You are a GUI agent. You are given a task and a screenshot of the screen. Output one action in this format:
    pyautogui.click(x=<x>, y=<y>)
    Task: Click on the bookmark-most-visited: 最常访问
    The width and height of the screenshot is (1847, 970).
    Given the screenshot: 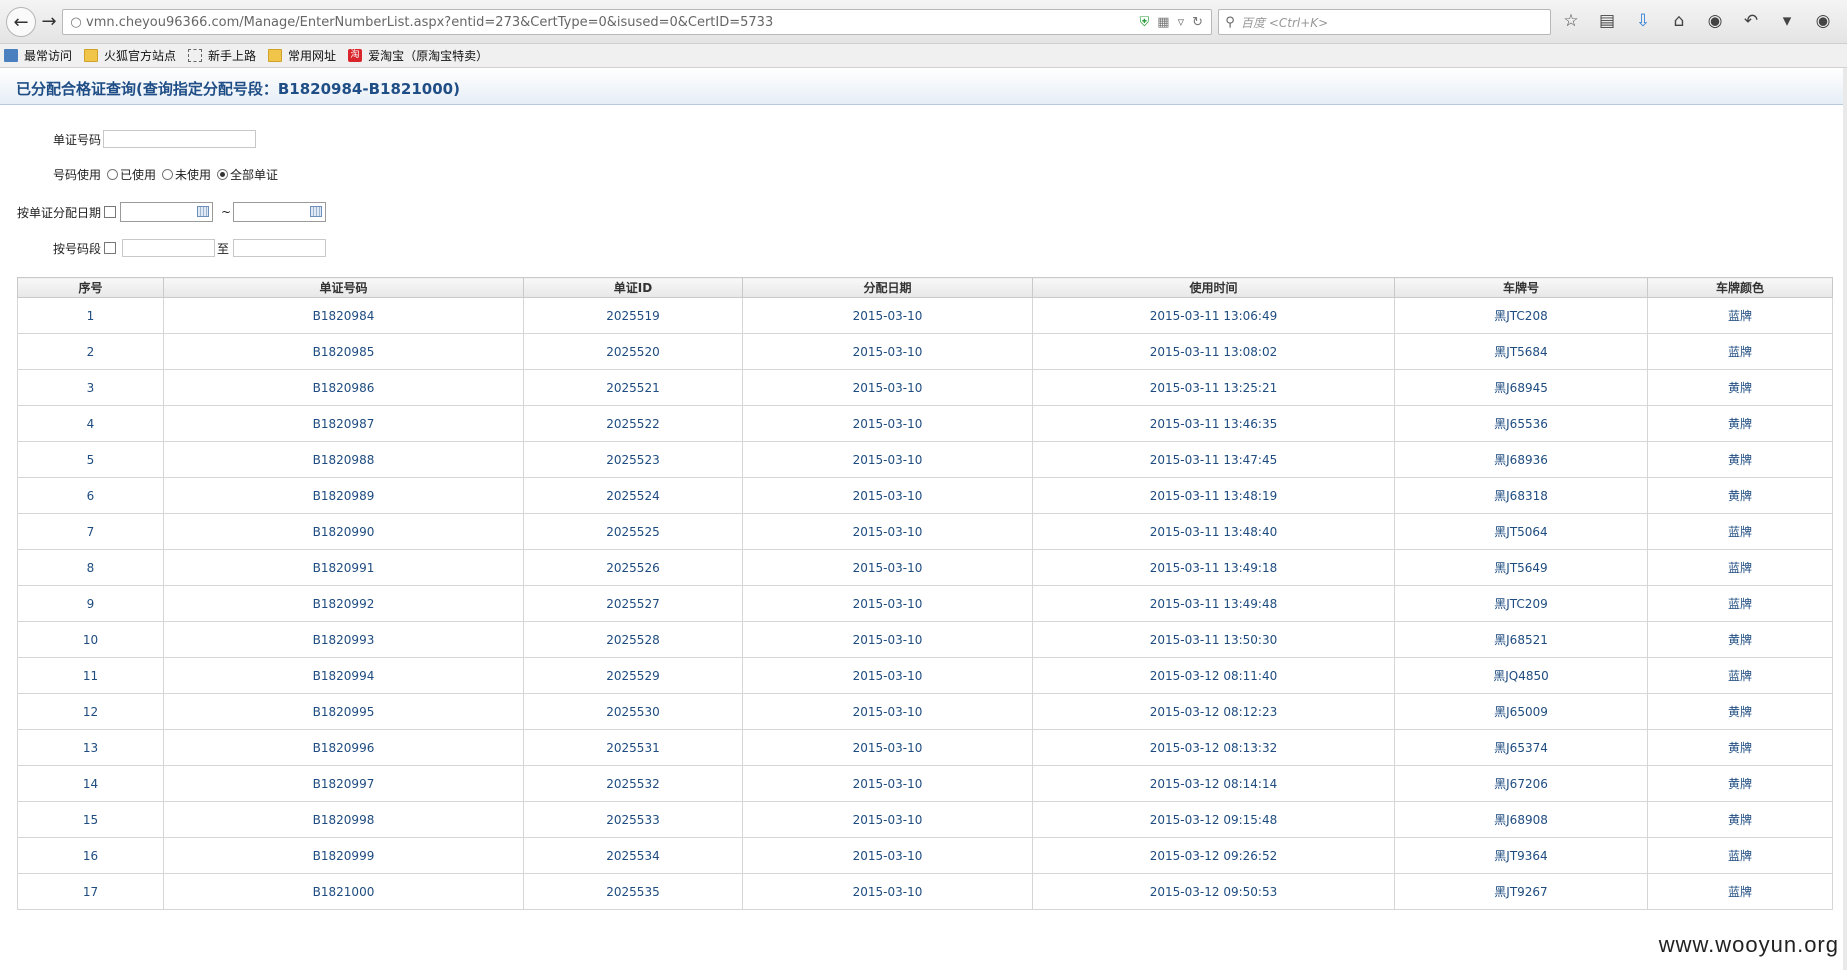 What is the action you would take?
    pyautogui.click(x=38, y=55)
    